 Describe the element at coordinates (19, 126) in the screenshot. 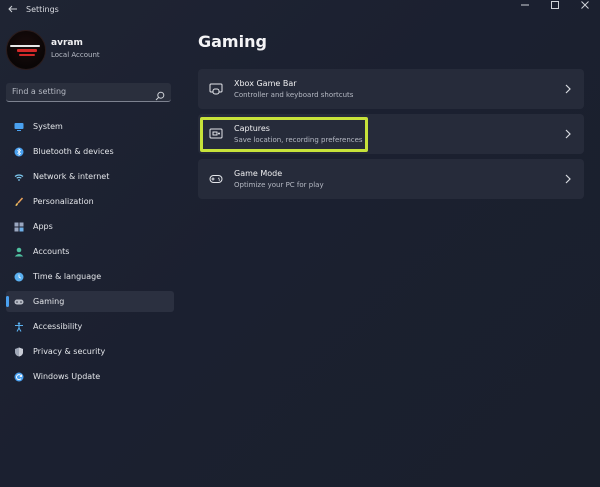

I see `monitor-icon` at that location.